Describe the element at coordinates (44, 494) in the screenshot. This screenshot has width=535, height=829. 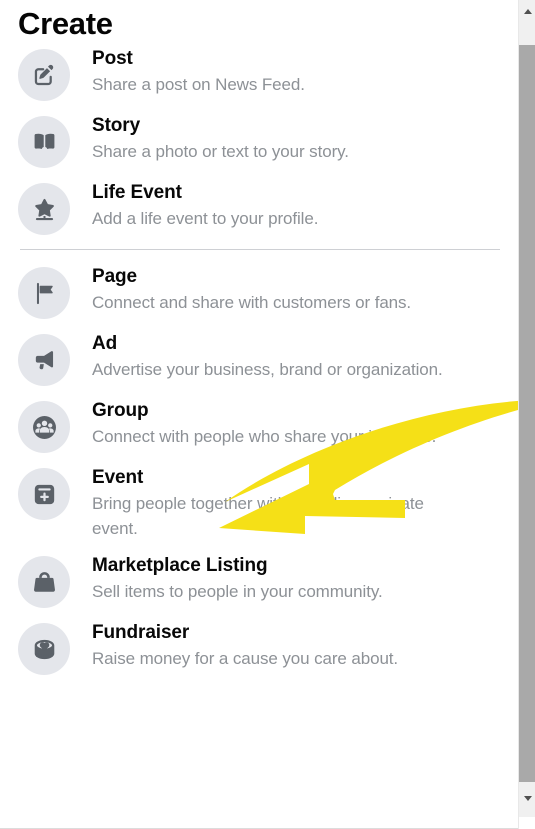
I see `calendar-plus-icon` at that location.